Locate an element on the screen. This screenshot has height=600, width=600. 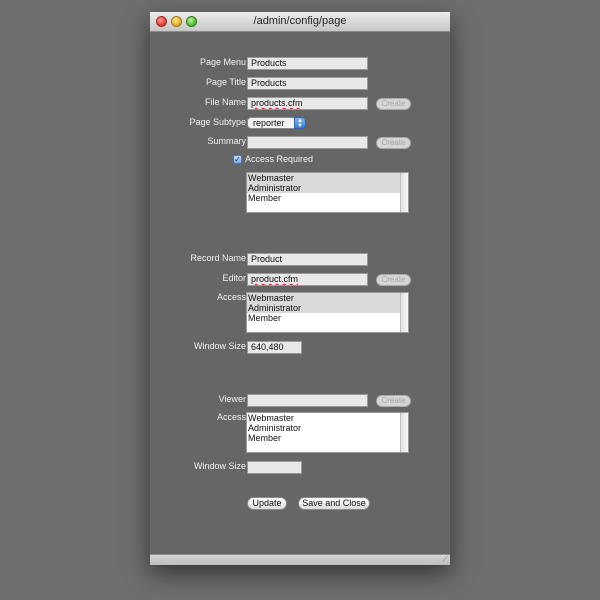
viewer-field is located at coordinates (307, 400).